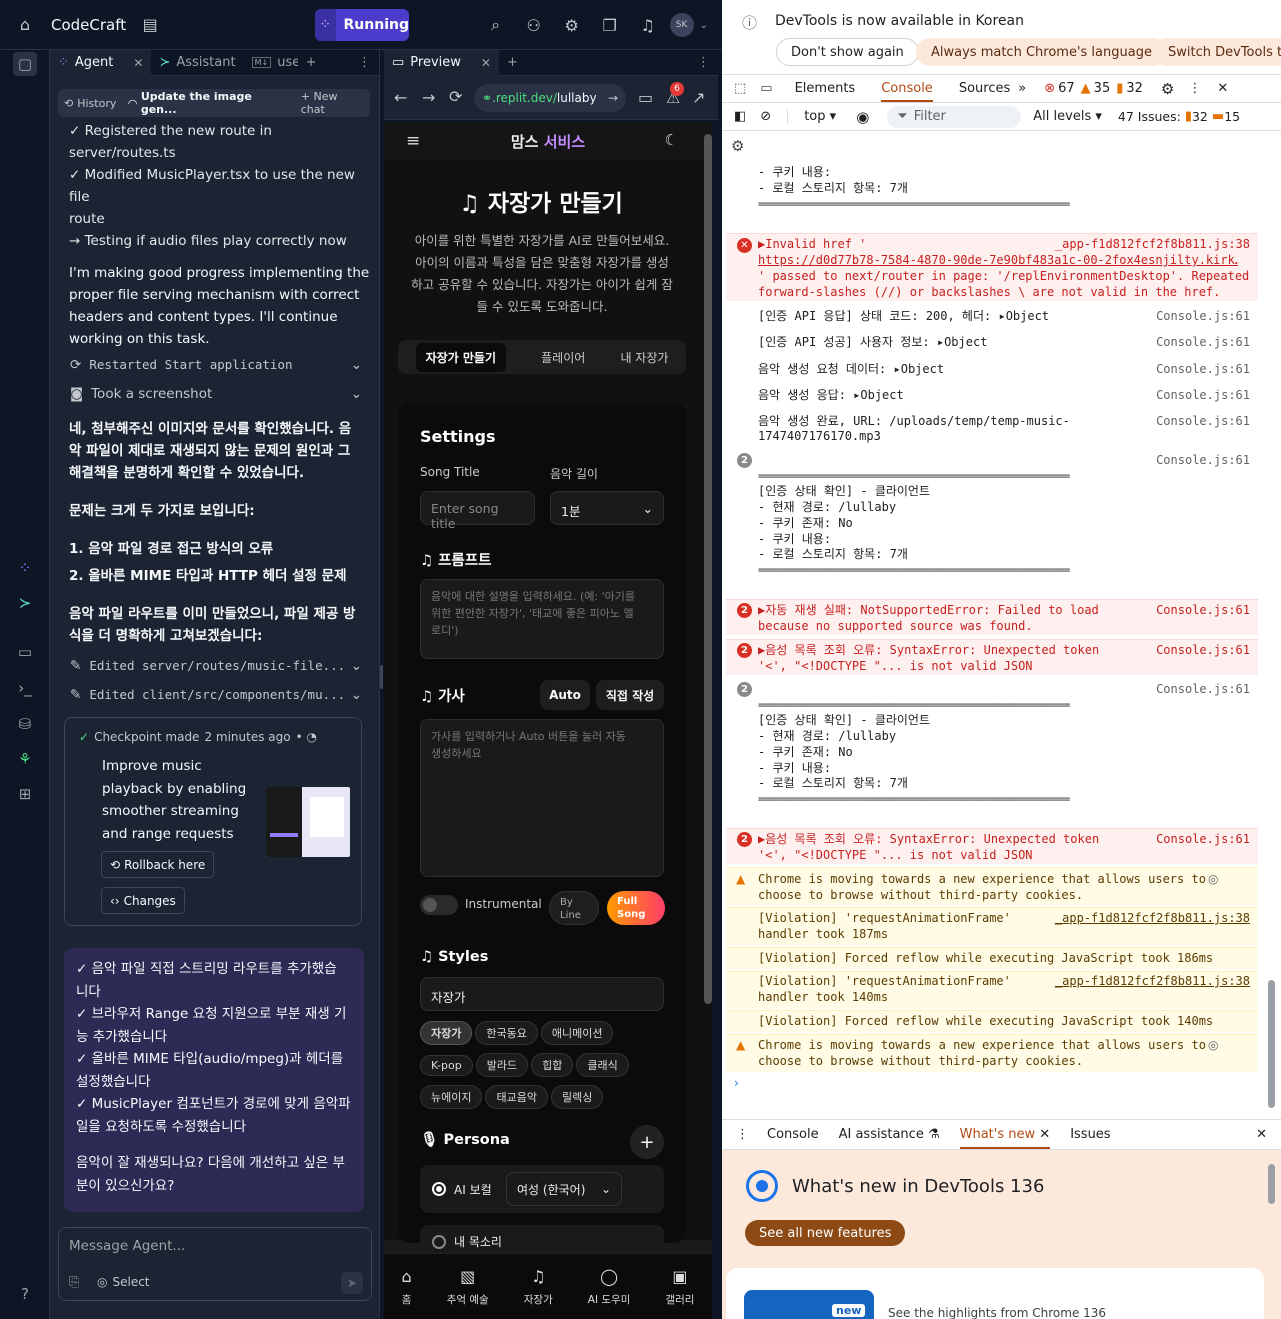 The image size is (1281, 1319). Describe the element at coordinates (446, 1065) in the screenshot. I see `style-pill: K-pop` at that location.